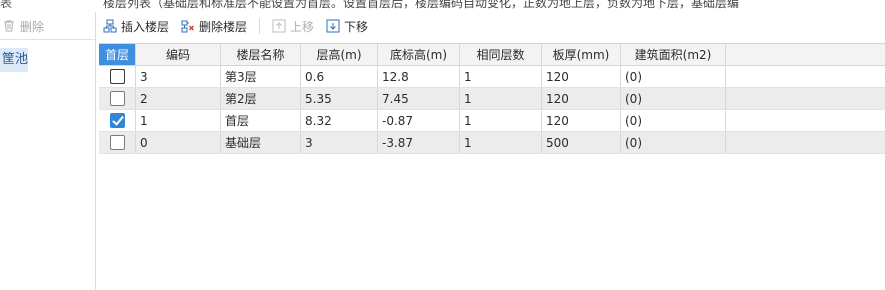 This screenshot has width=885, height=290. What do you see at coordinates (178, 54) in the screenshot?
I see `header-code: 编码` at bounding box center [178, 54].